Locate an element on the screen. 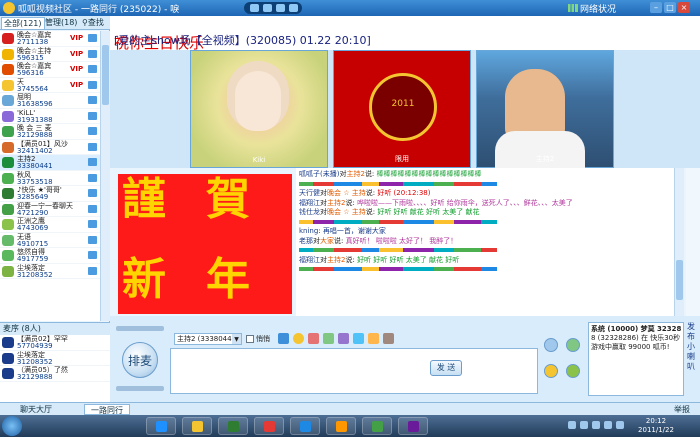  clear-icon is located at coordinates (388, 338).